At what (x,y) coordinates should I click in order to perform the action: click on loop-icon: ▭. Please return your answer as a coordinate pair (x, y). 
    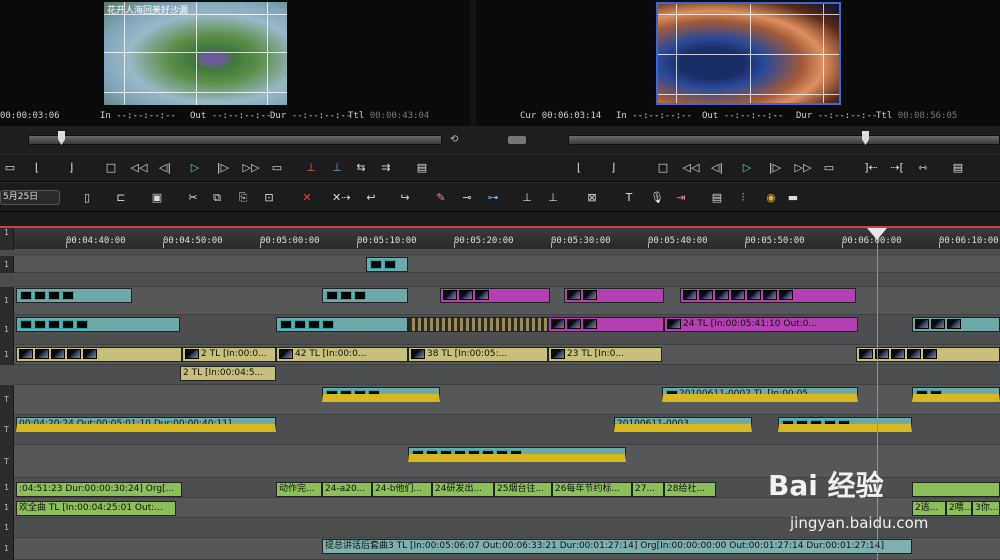
    Looking at the image, I should click on (277, 168).